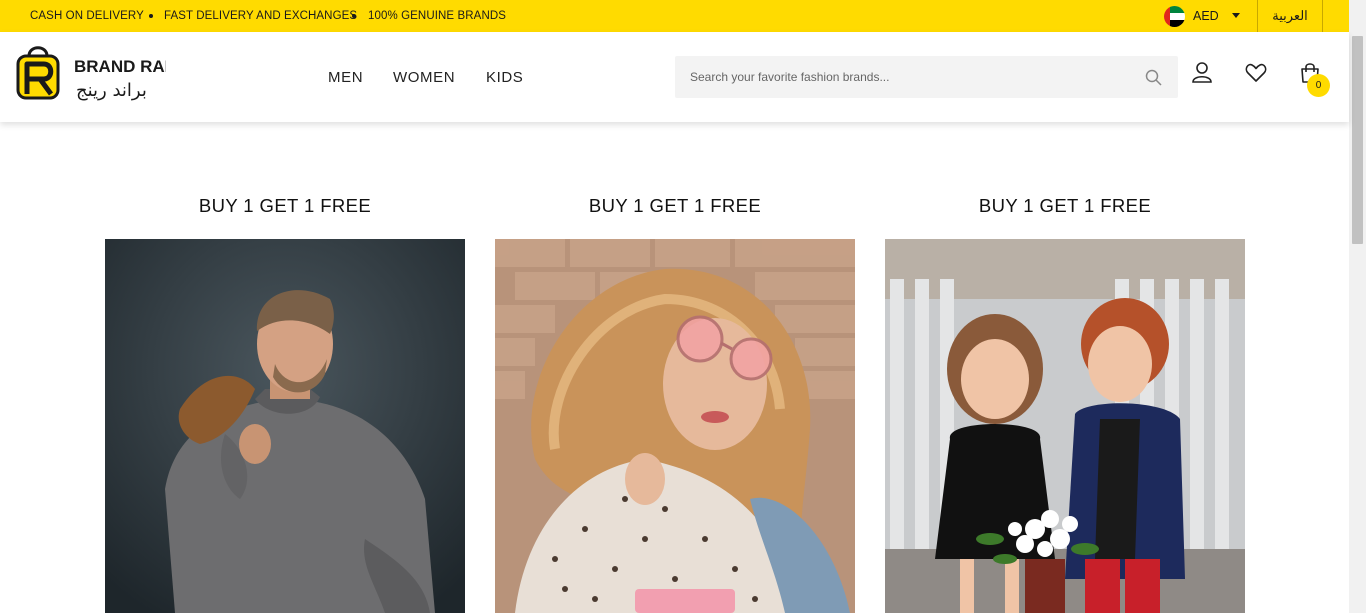 This screenshot has height=613, width=1366. What do you see at coordinates (345, 77) in the screenshot?
I see `nav-men: MEN` at bounding box center [345, 77].